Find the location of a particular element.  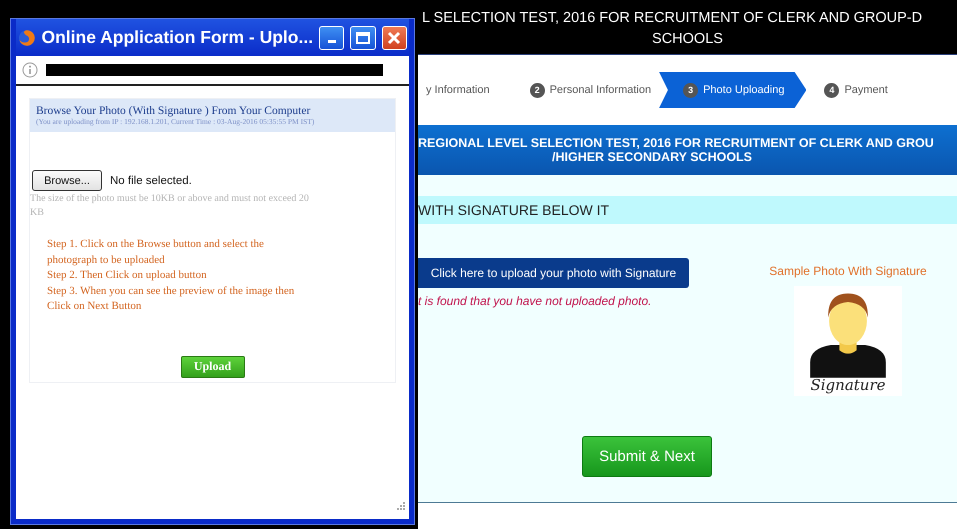

banner-title: /HIGHER SECONDARY SCHOOLS is located at coordinates (652, 157).